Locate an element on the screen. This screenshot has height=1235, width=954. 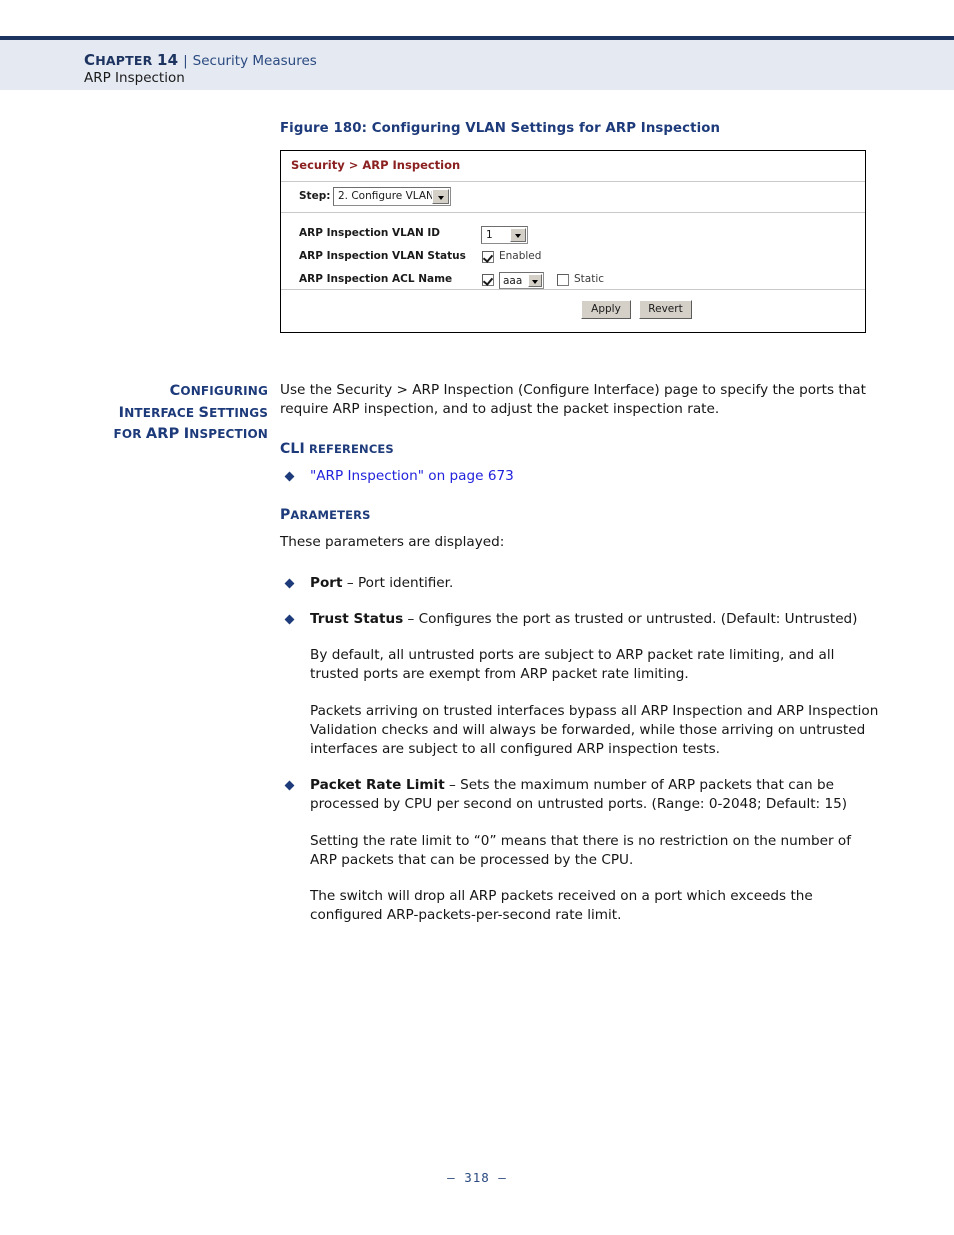
apply-button: Apply is located at coordinates (606, 309).